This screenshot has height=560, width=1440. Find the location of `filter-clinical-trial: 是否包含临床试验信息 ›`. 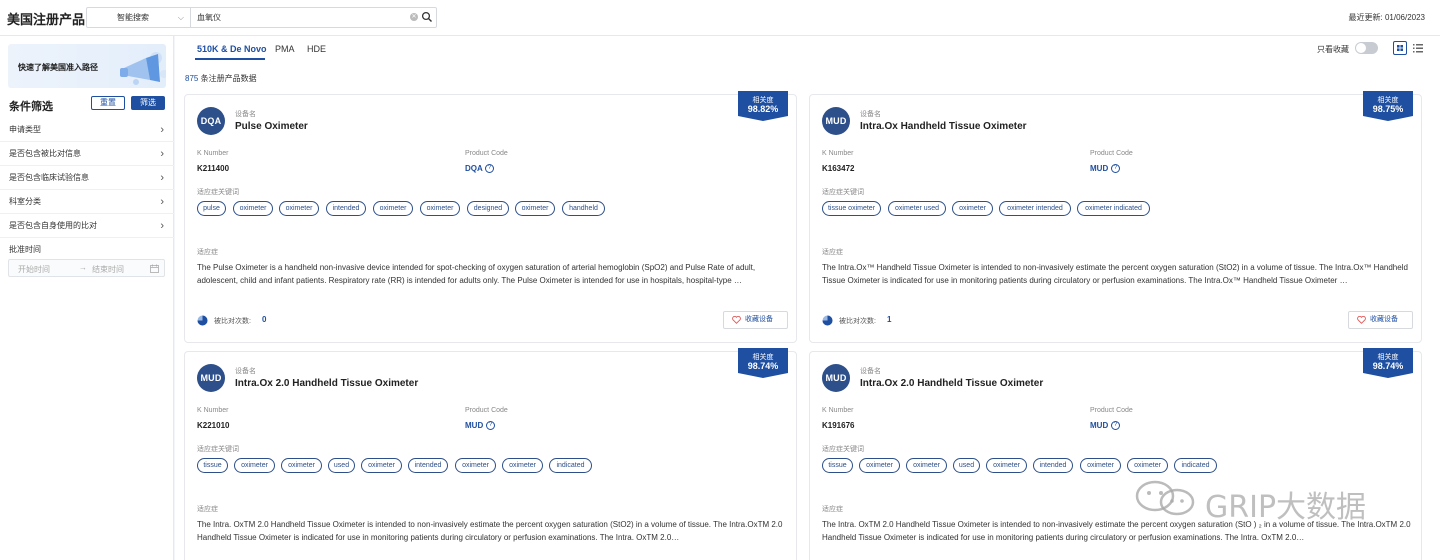

filter-clinical-trial: 是否包含临床试验信息 › is located at coordinates (87, 178).